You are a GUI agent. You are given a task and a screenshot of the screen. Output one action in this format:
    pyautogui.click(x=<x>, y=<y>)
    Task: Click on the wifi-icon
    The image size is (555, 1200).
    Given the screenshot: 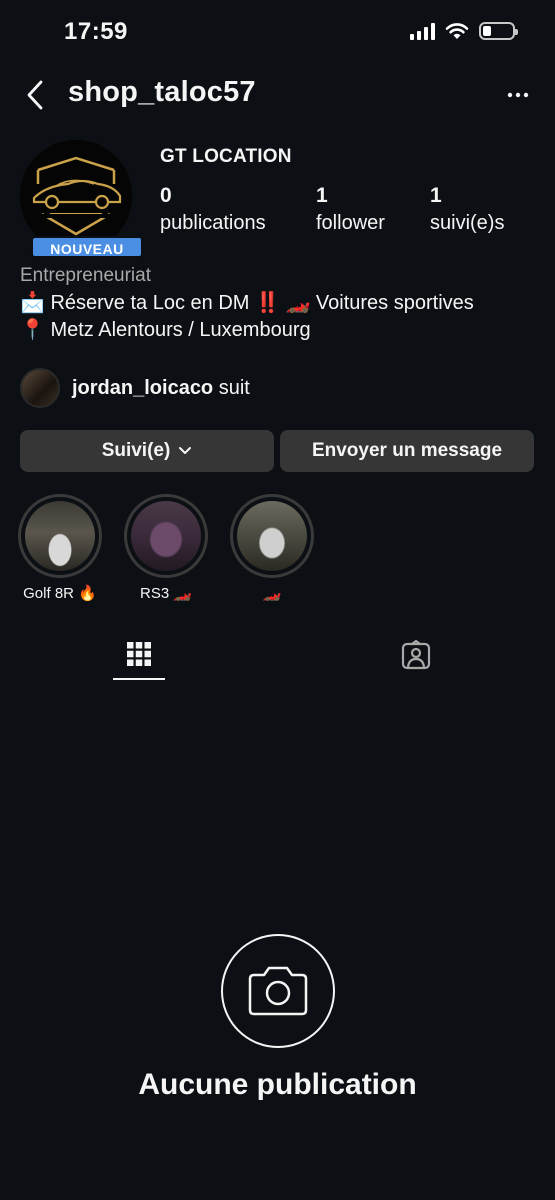 What is the action you would take?
    pyautogui.click(x=457, y=31)
    